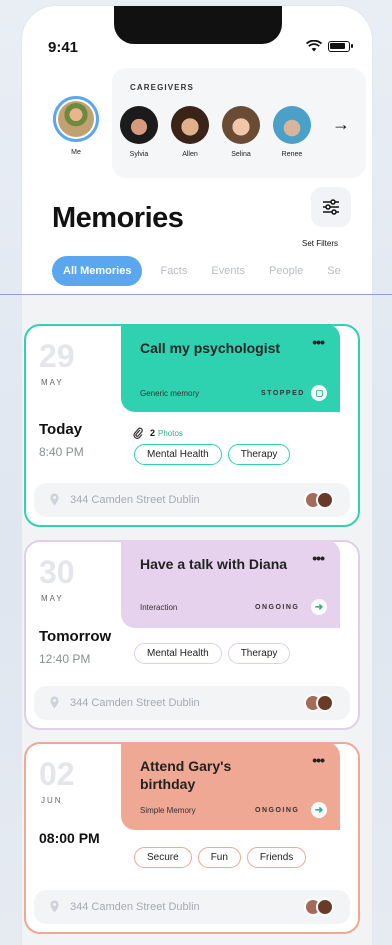 The height and width of the screenshot is (945, 392). Describe the element at coordinates (118, 218) in the screenshot. I see `page-title: Memories` at that location.